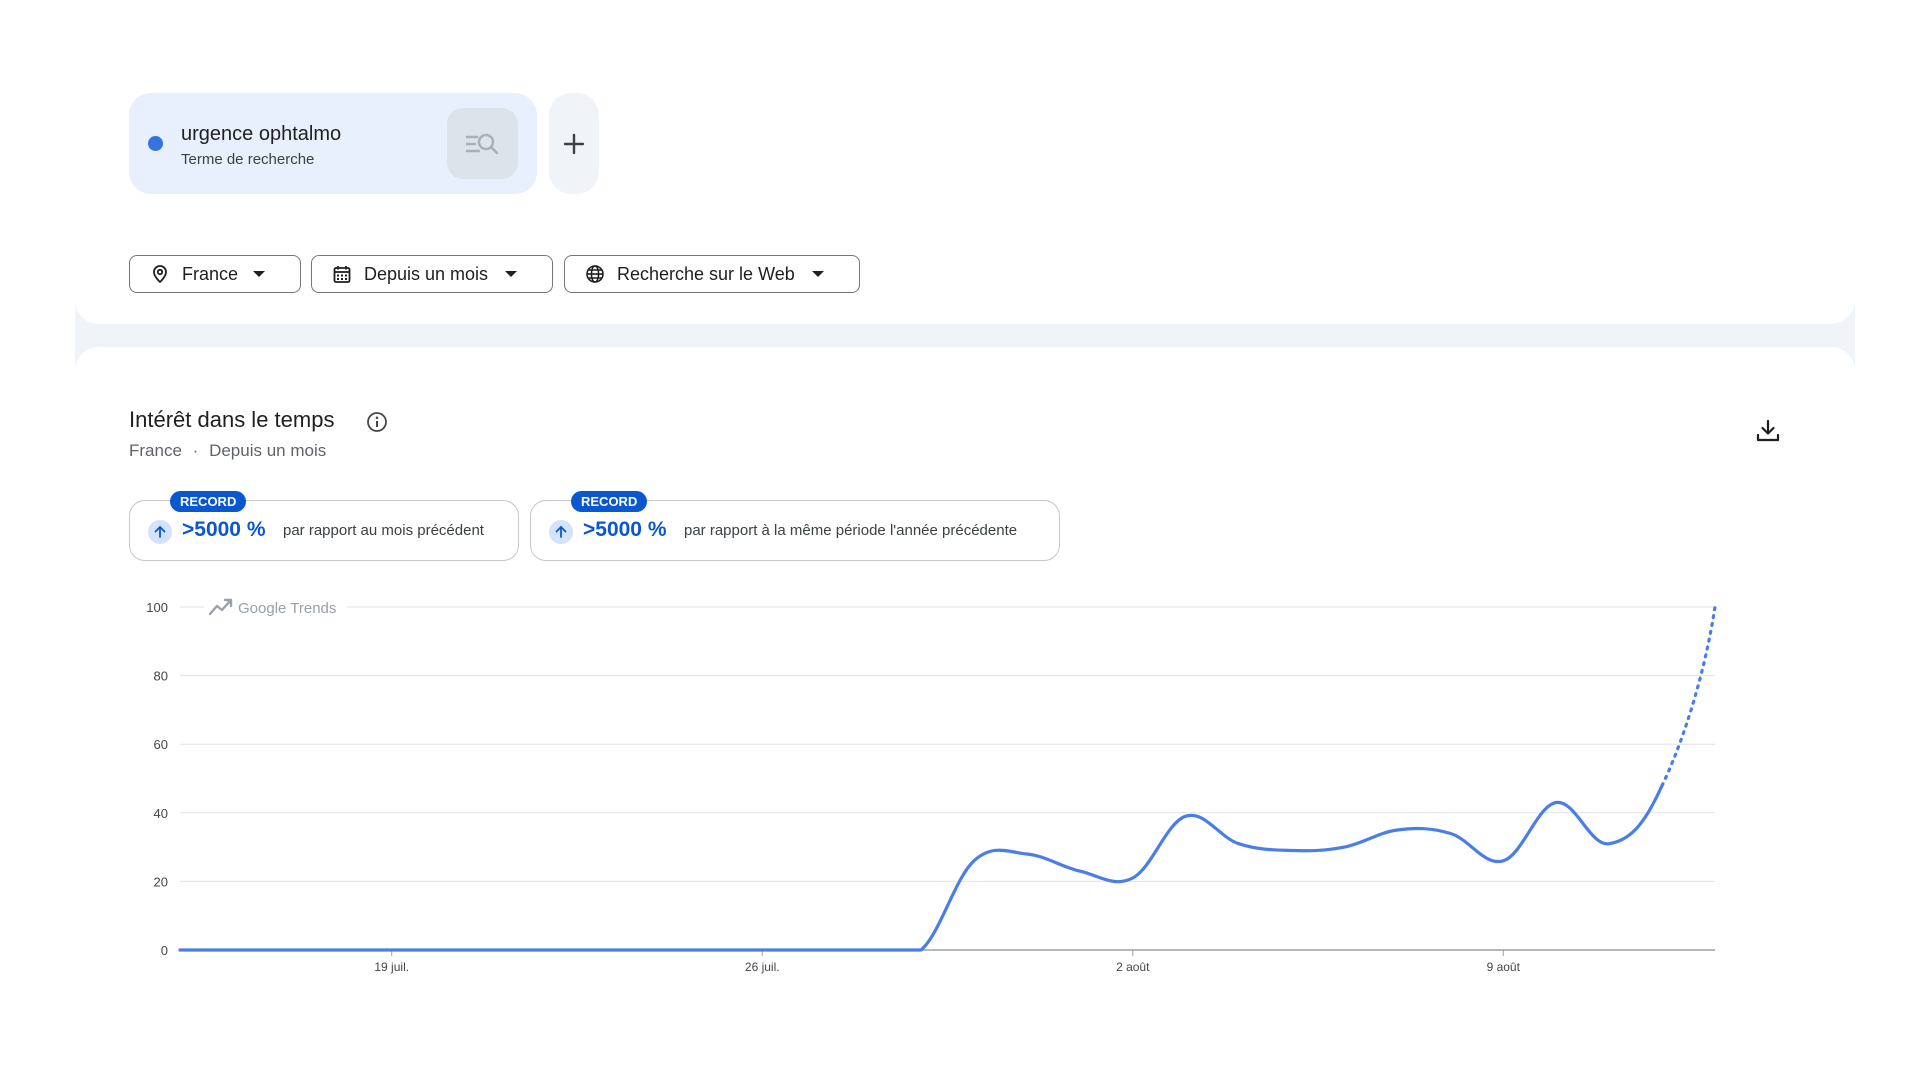 The width and height of the screenshot is (1920, 1080). Describe the element at coordinates (287, 608) in the screenshot. I see `watermark-label: Google Trends` at that location.